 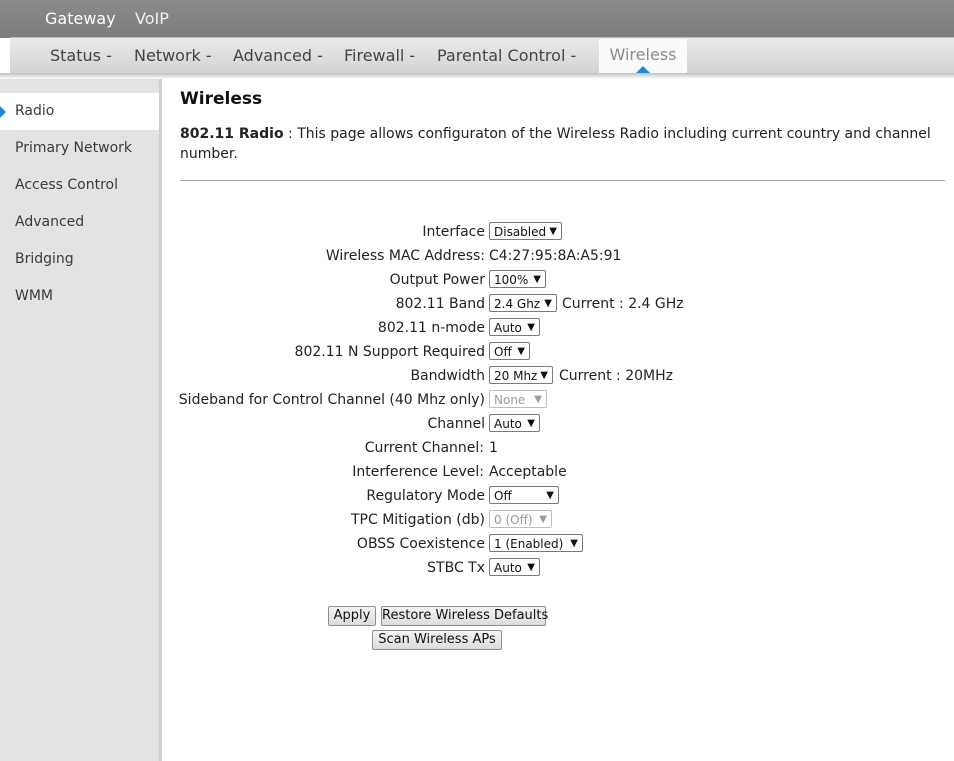 I want to click on row-regulatory: Regulatory Mode Off ▼, so click(x=477, y=497).